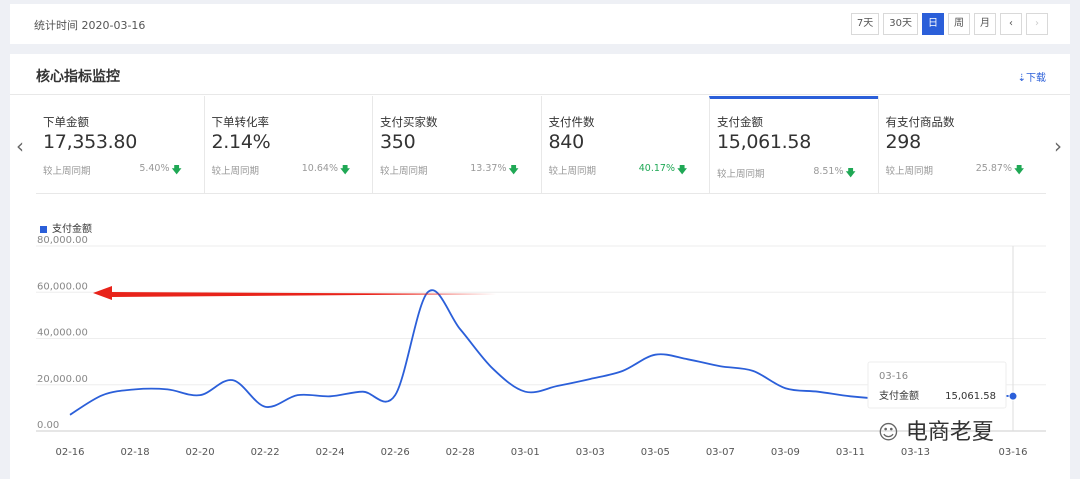 The image size is (1080, 479). What do you see at coordinates (893, 376) in the screenshot?
I see `tooltip-date: 03-16` at bounding box center [893, 376].